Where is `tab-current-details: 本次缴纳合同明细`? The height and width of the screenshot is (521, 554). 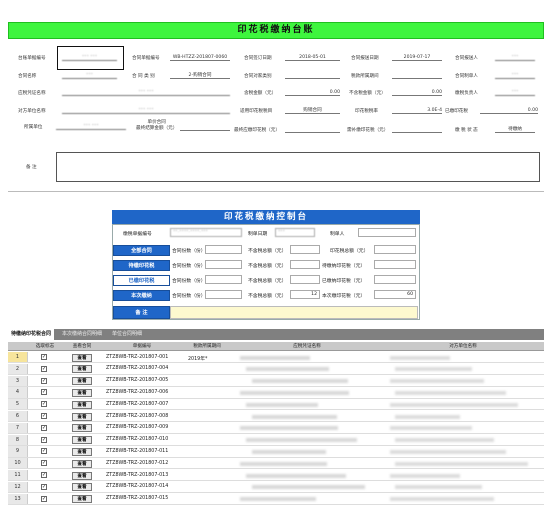
tab-current-details: 本次缴纳合同明细 is located at coordinates (82, 334).